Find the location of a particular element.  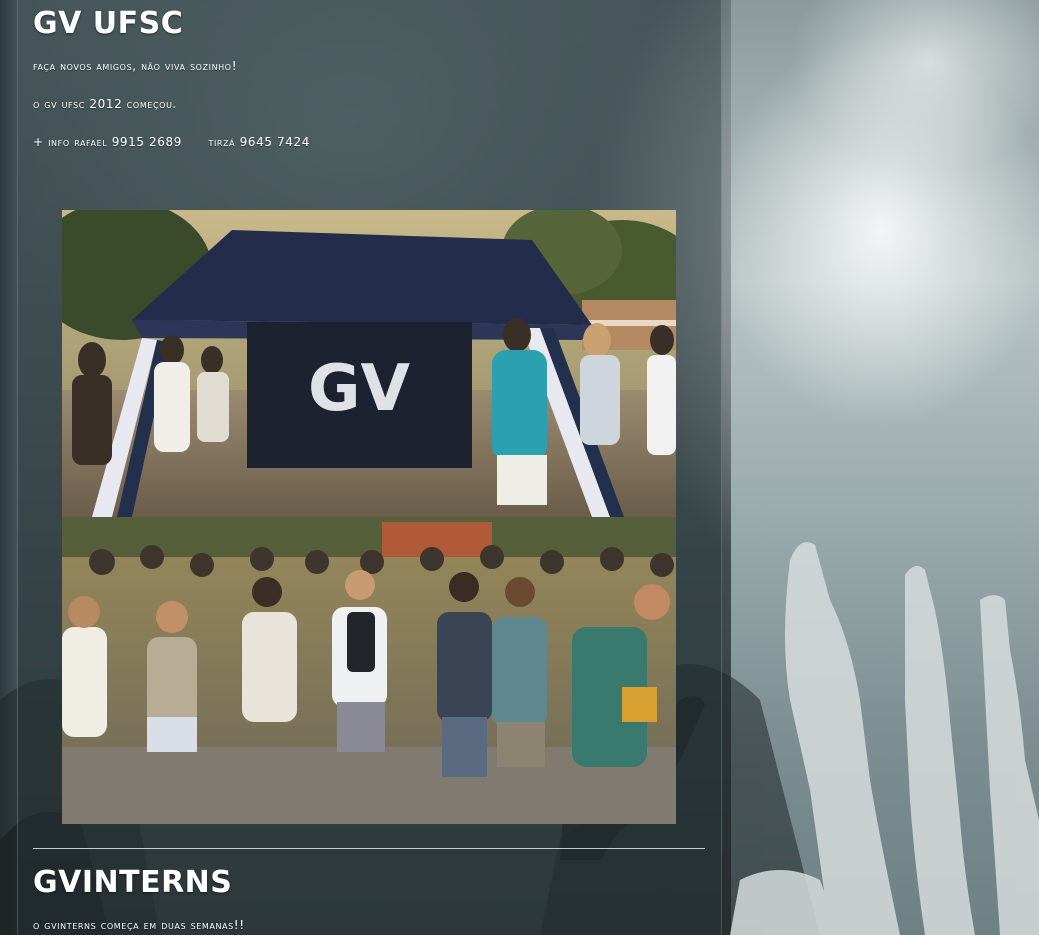

post-text-line-2: O GV UFSC 2012 começou. is located at coordinates (105, 104).